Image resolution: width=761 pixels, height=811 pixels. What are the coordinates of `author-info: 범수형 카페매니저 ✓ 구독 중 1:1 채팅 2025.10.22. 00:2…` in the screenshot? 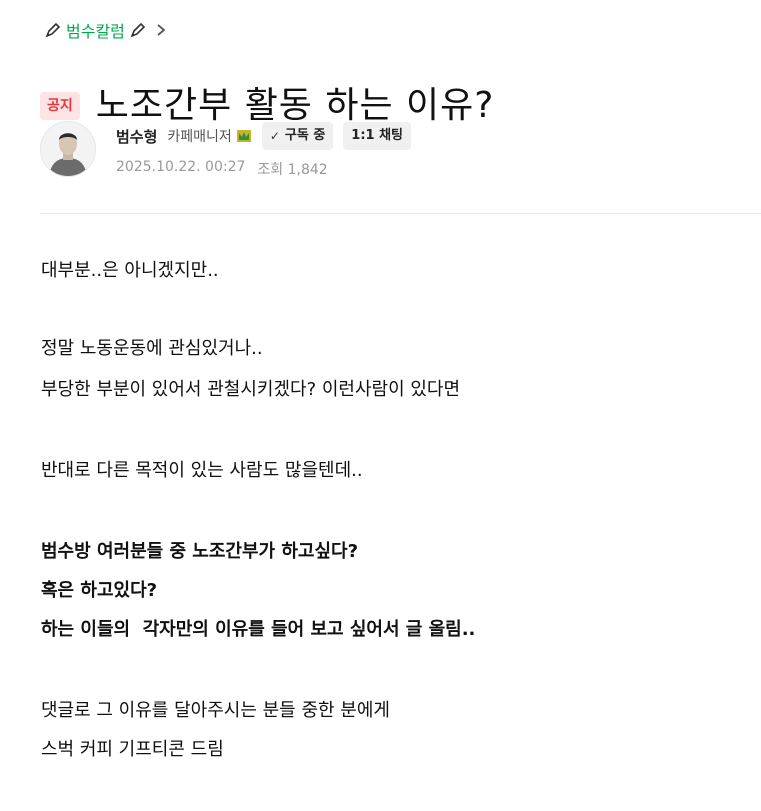 It's located at (264, 150).